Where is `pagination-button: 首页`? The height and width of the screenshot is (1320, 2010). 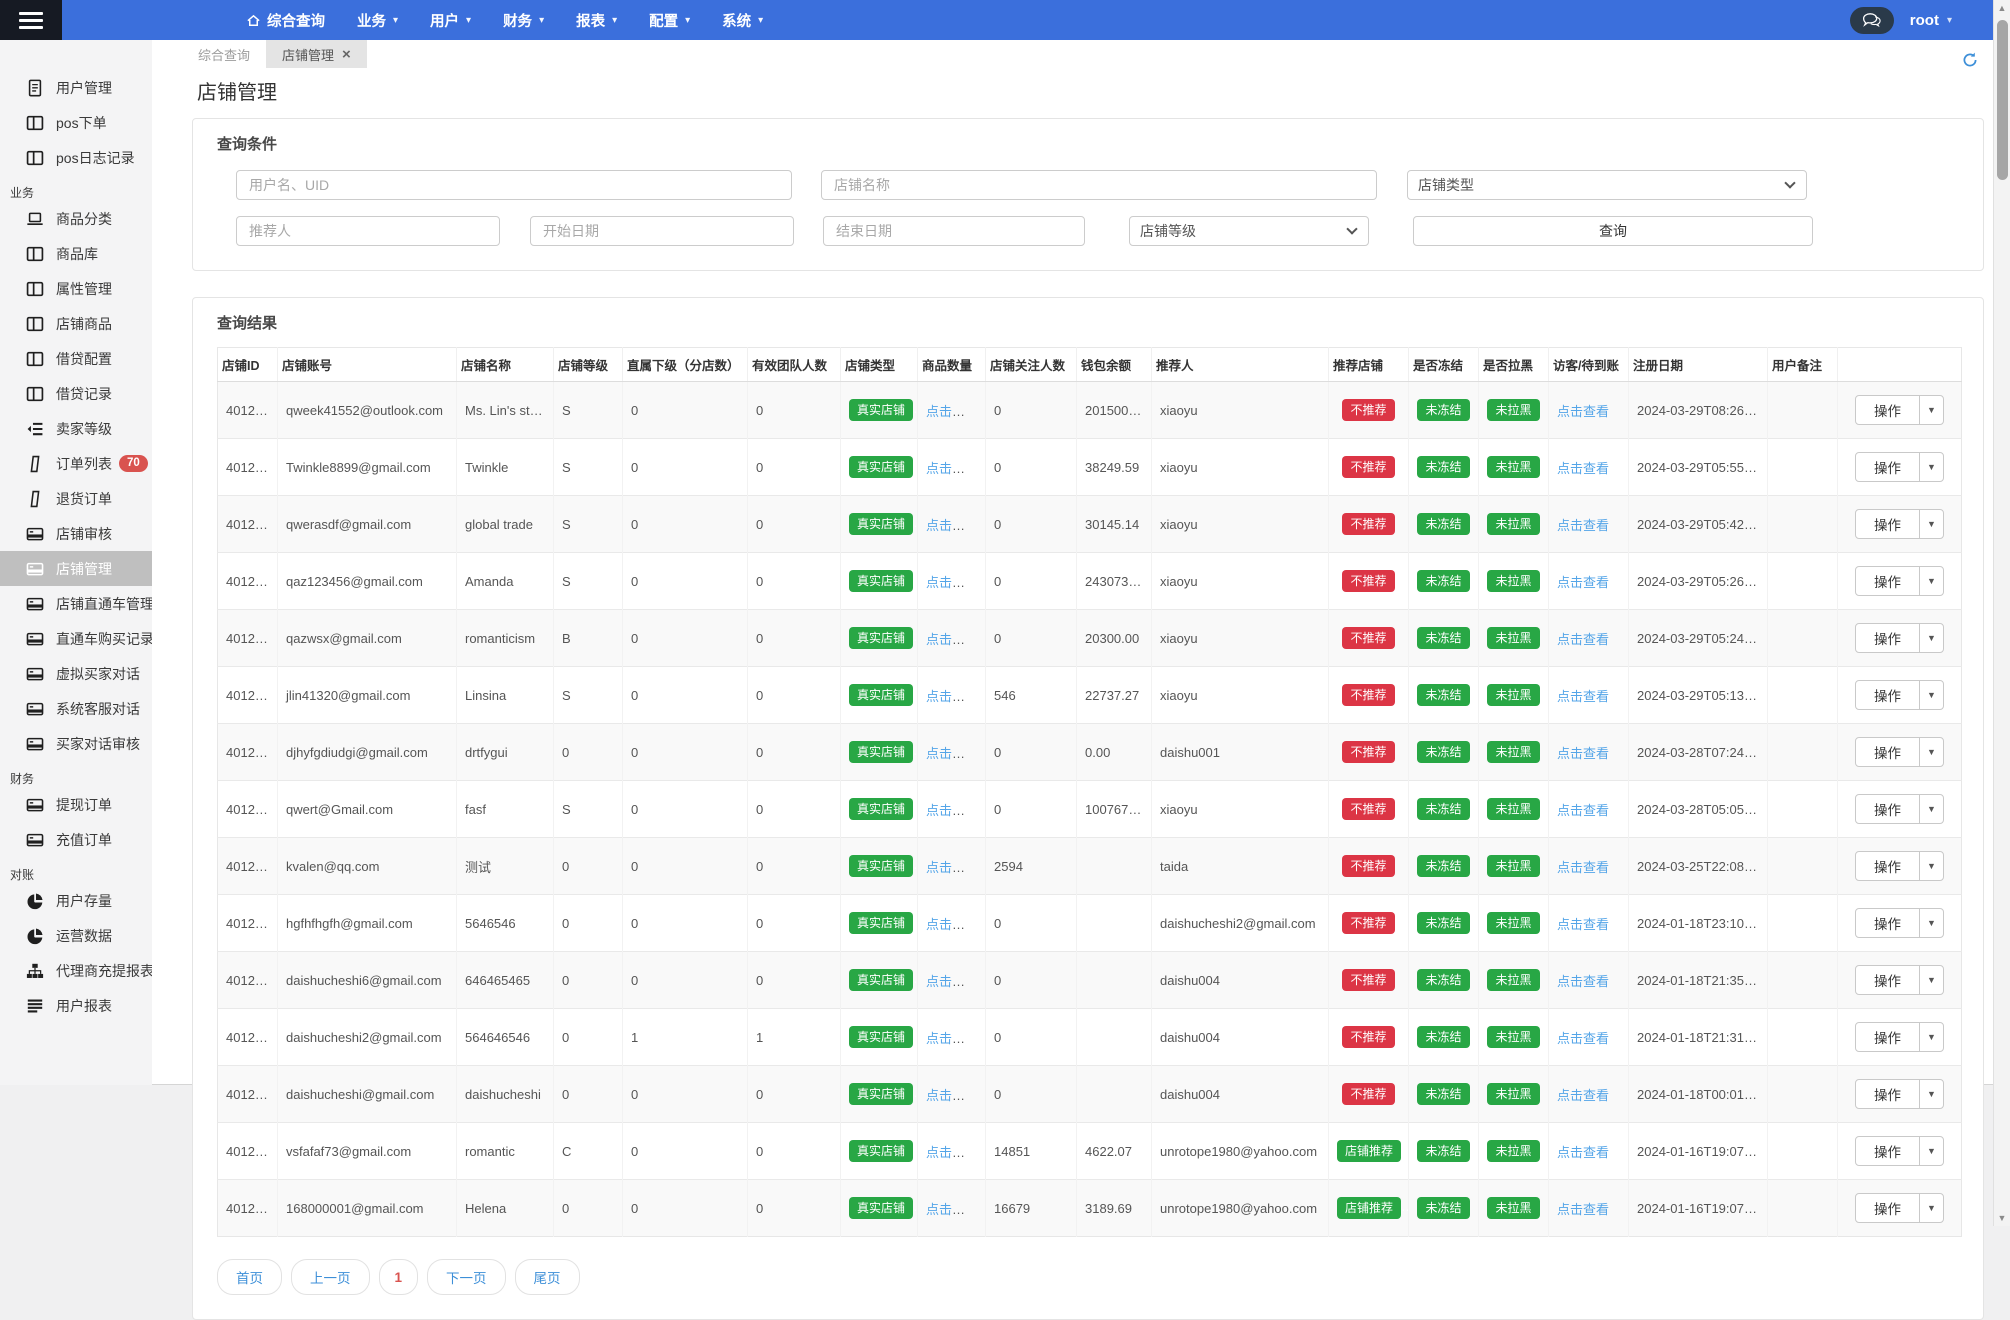 pagination-button: 首页 is located at coordinates (249, 1277).